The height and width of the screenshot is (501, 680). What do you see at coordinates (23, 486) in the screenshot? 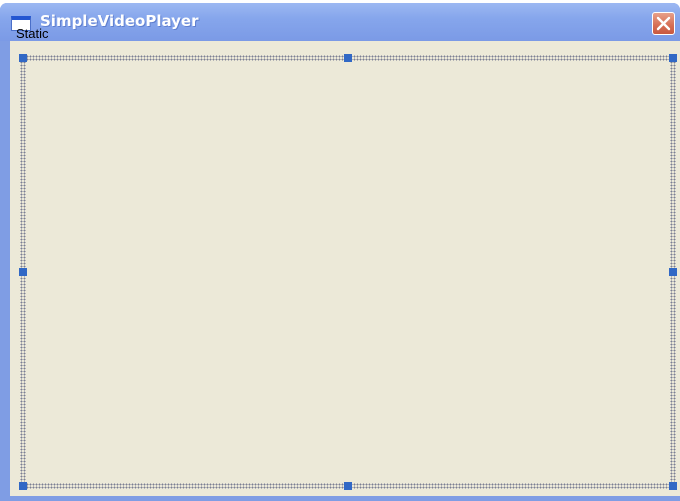
I see `resize-handle-bottom-left` at bounding box center [23, 486].